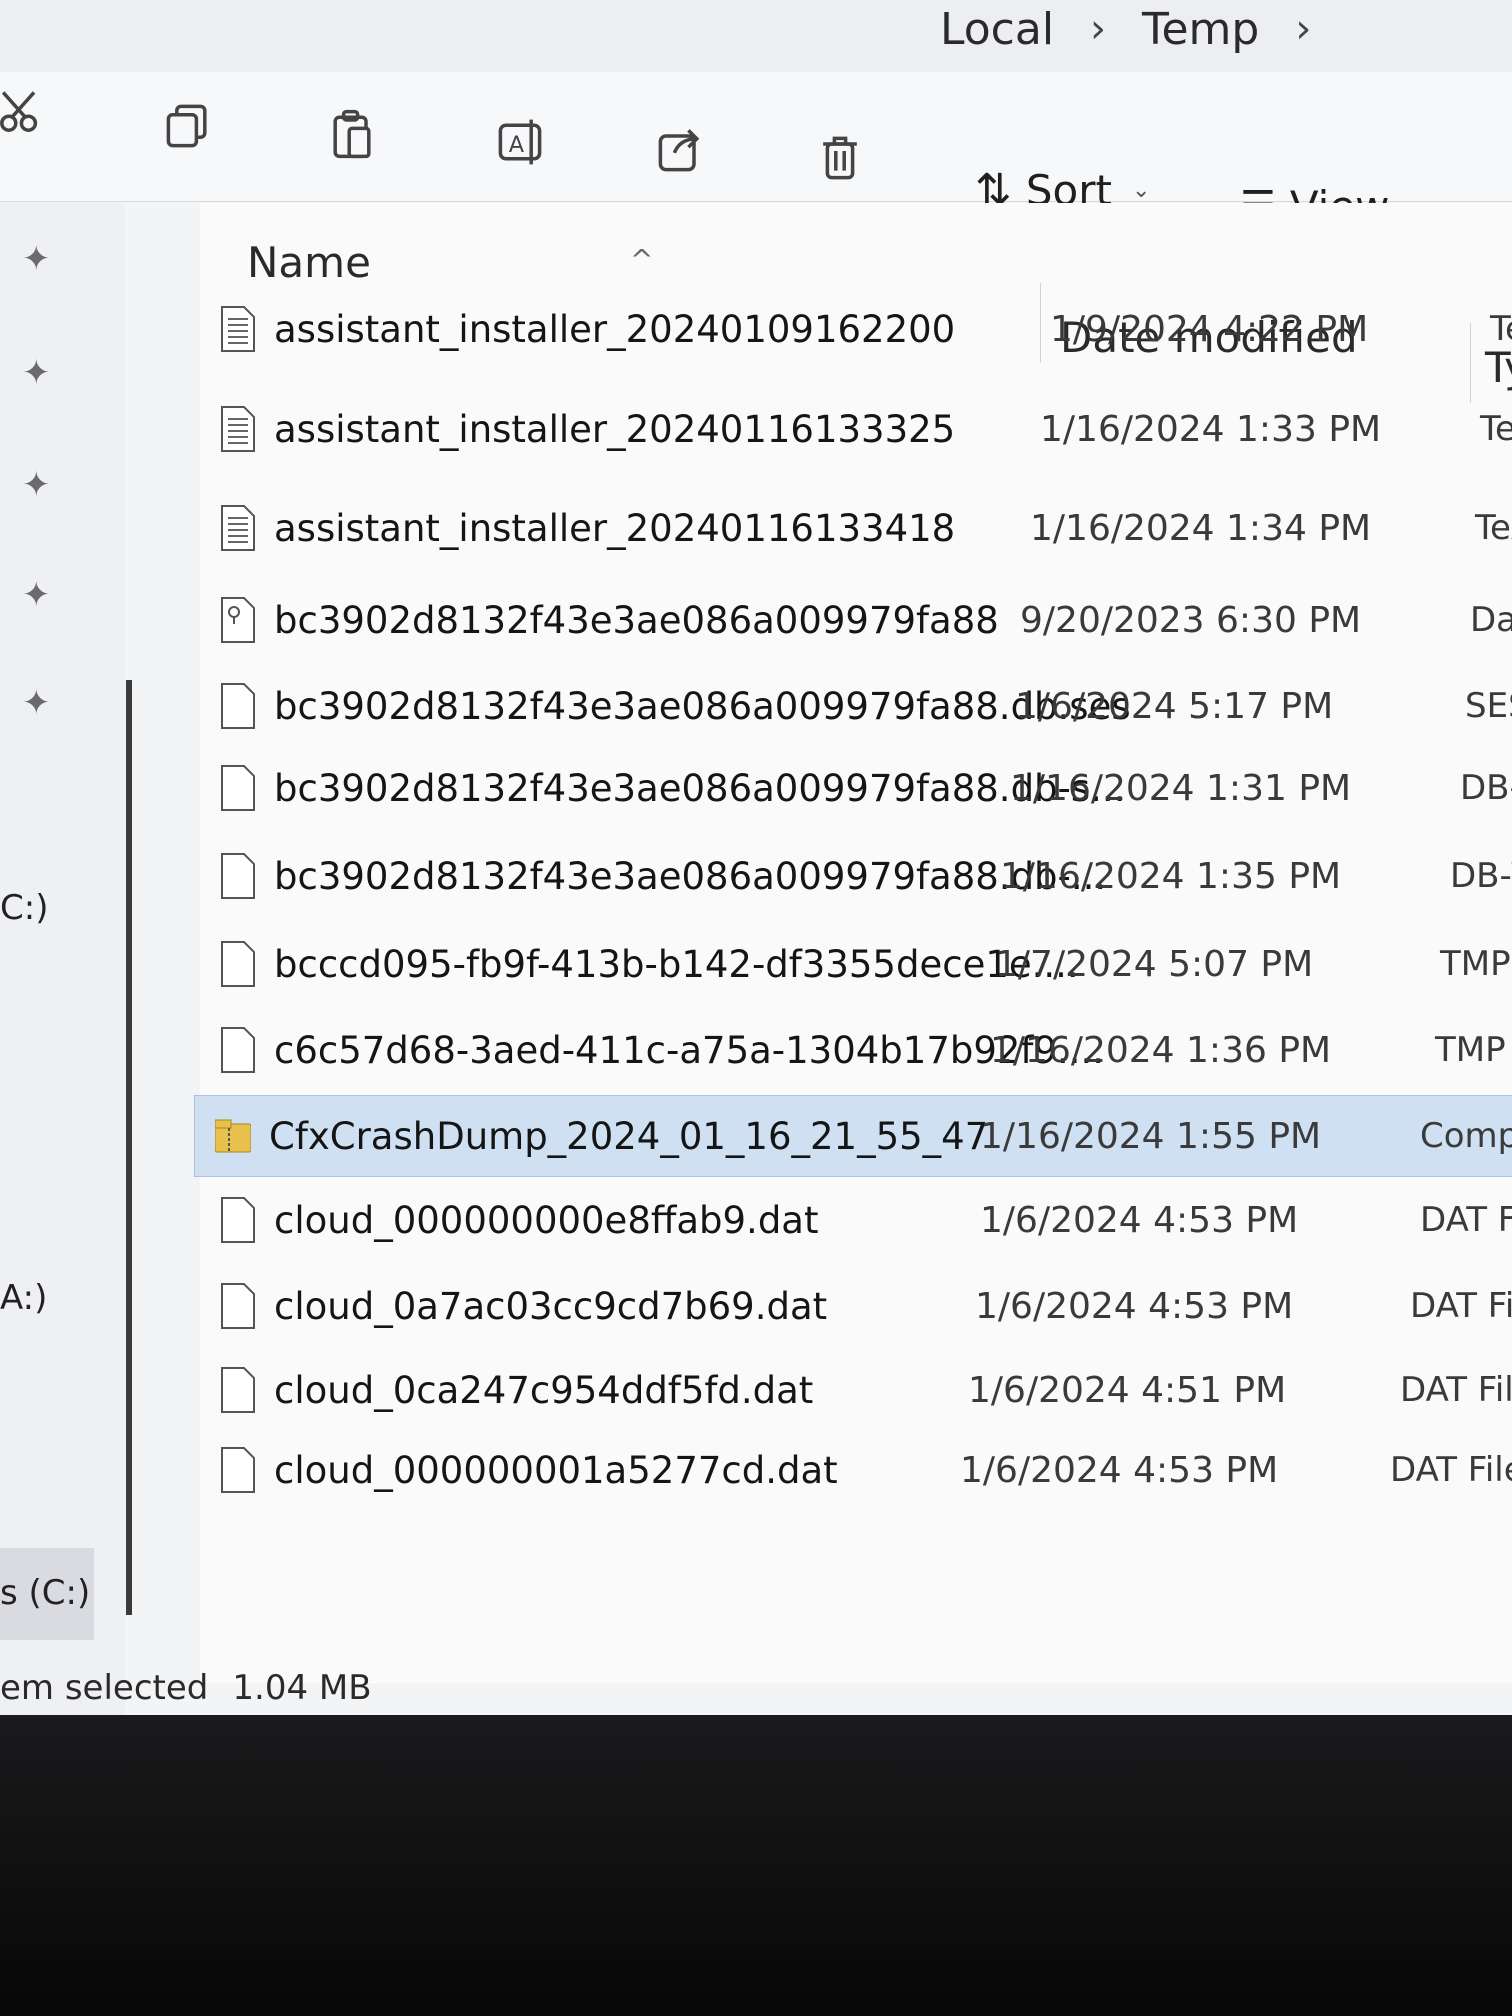  I want to click on chevron-down-icon: ⌄, so click(1141, 190).